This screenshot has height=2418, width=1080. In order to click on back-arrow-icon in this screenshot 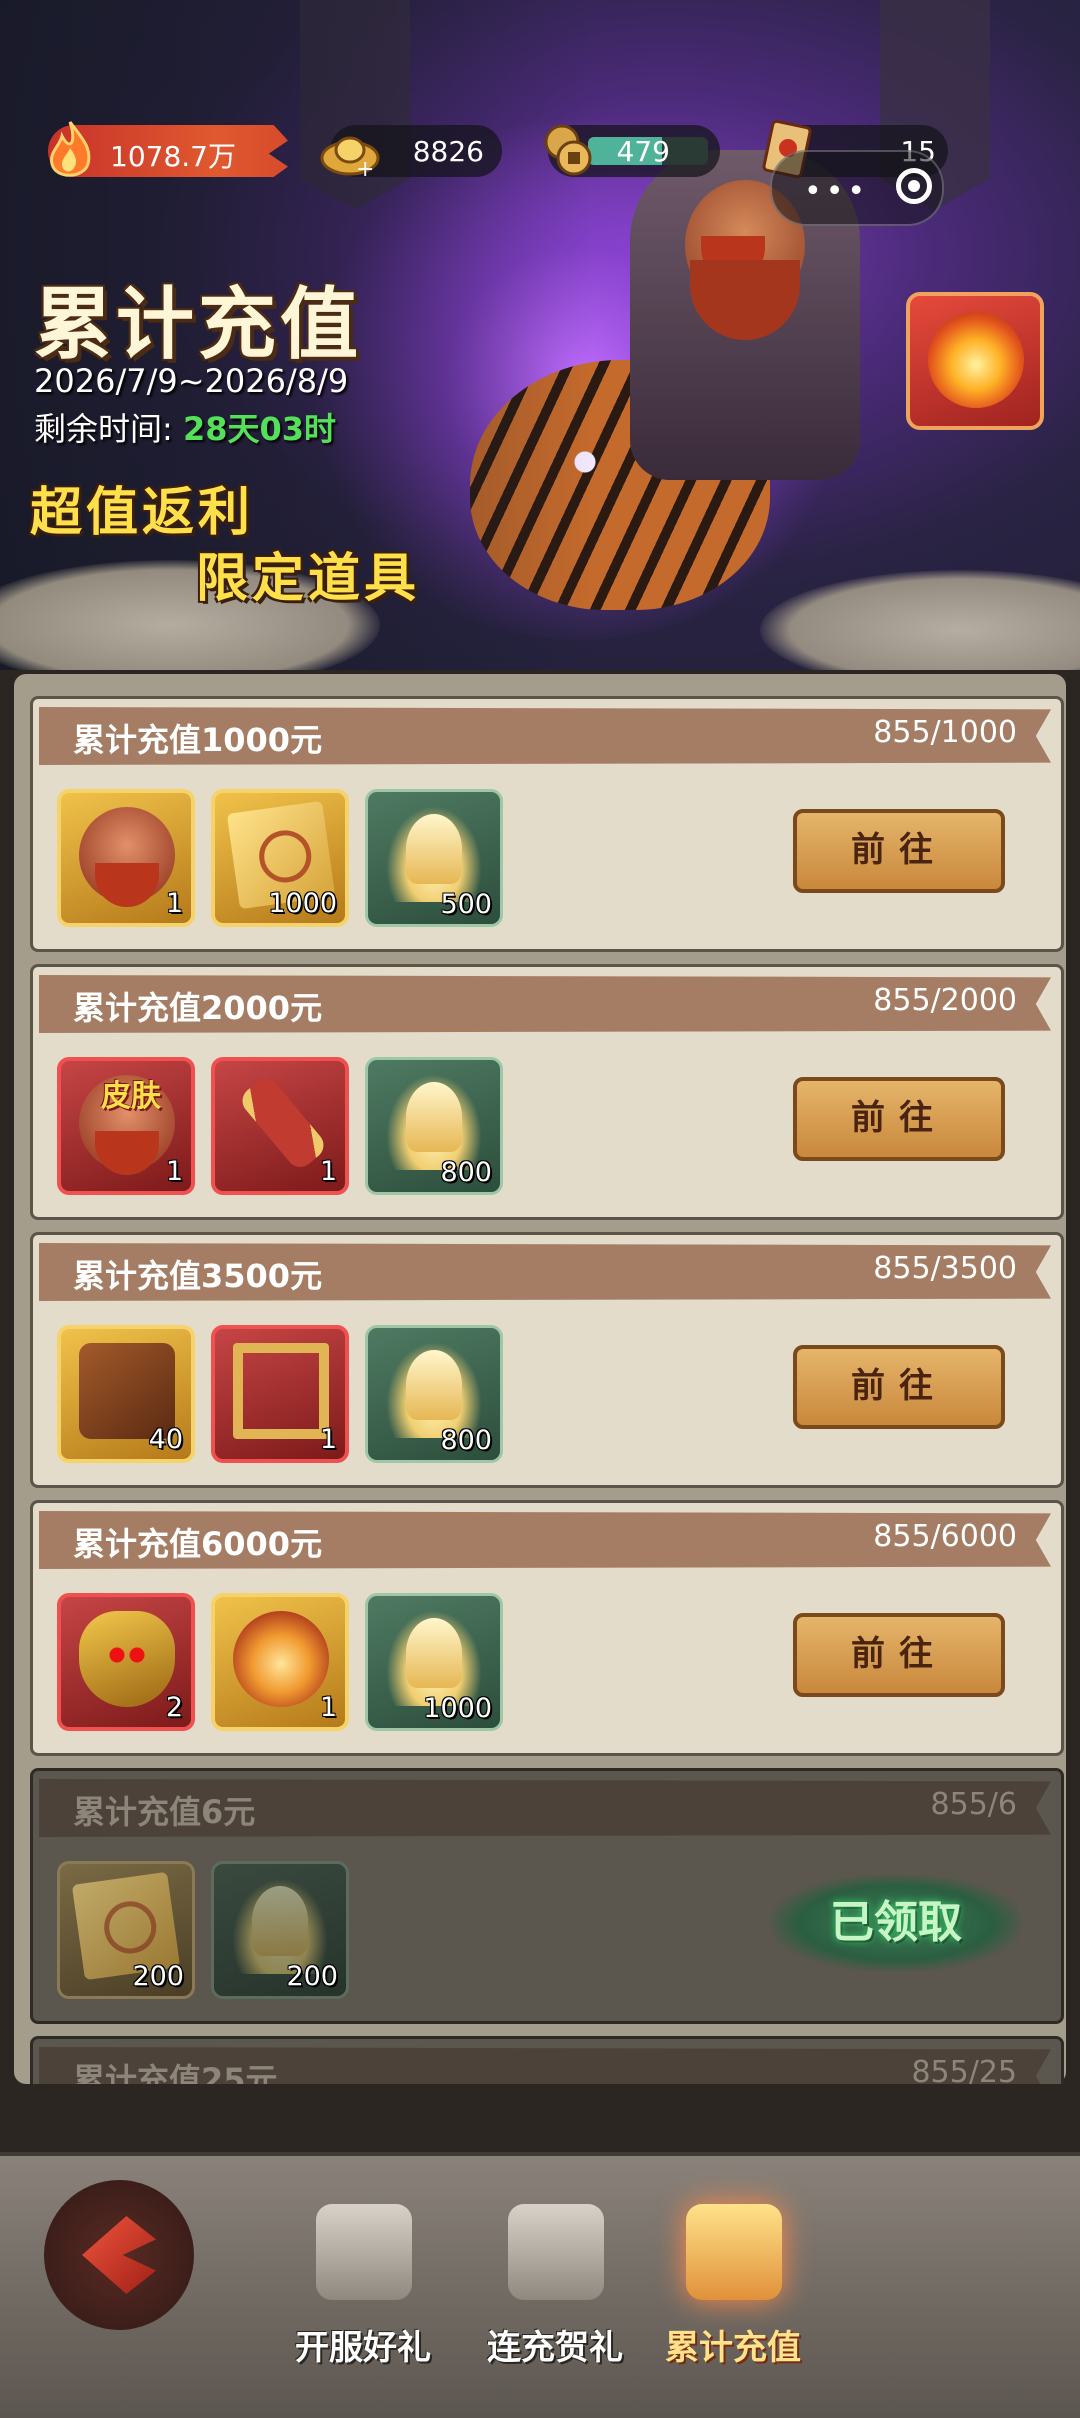, I will do `click(119, 2255)`.